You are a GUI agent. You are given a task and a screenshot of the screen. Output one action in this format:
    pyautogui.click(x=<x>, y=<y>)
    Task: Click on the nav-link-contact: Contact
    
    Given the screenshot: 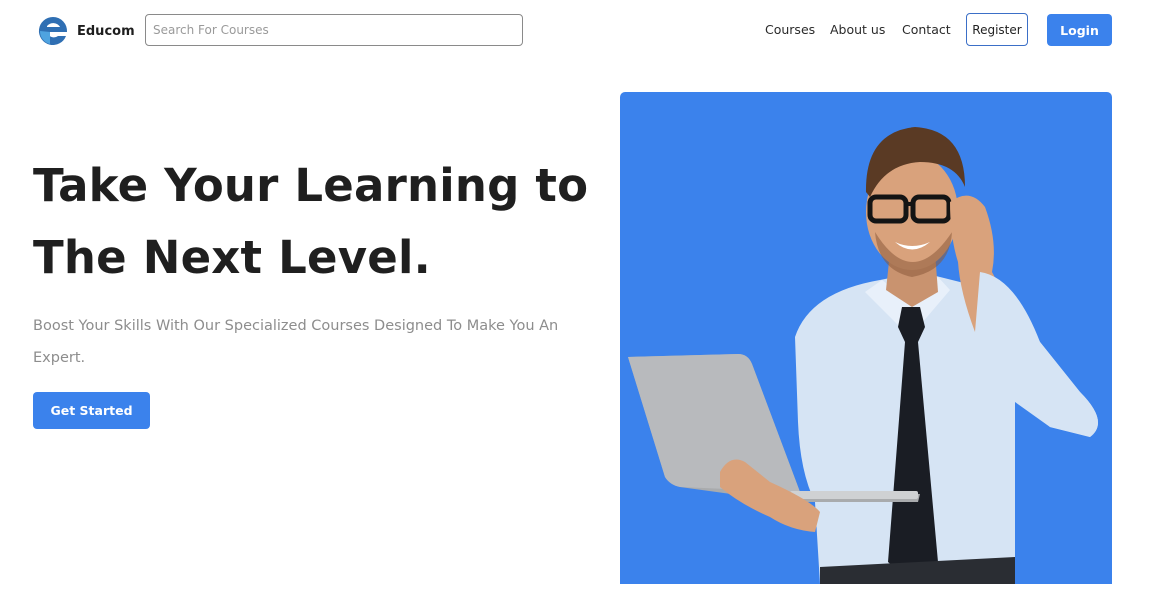 What is the action you would take?
    pyautogui.click(x=926, y=30)
    